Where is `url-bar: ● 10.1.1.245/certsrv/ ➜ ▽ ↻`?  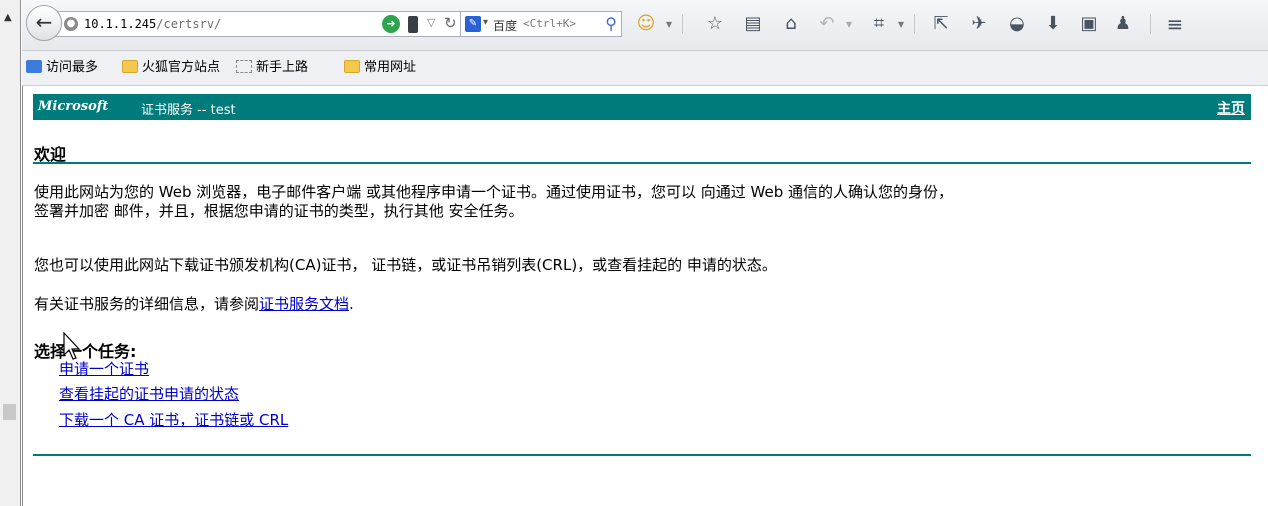
url-bar: ● 10.1.1.245/certsrv/ ➜ ▽ ↻ is located at coordinates (264, 24).